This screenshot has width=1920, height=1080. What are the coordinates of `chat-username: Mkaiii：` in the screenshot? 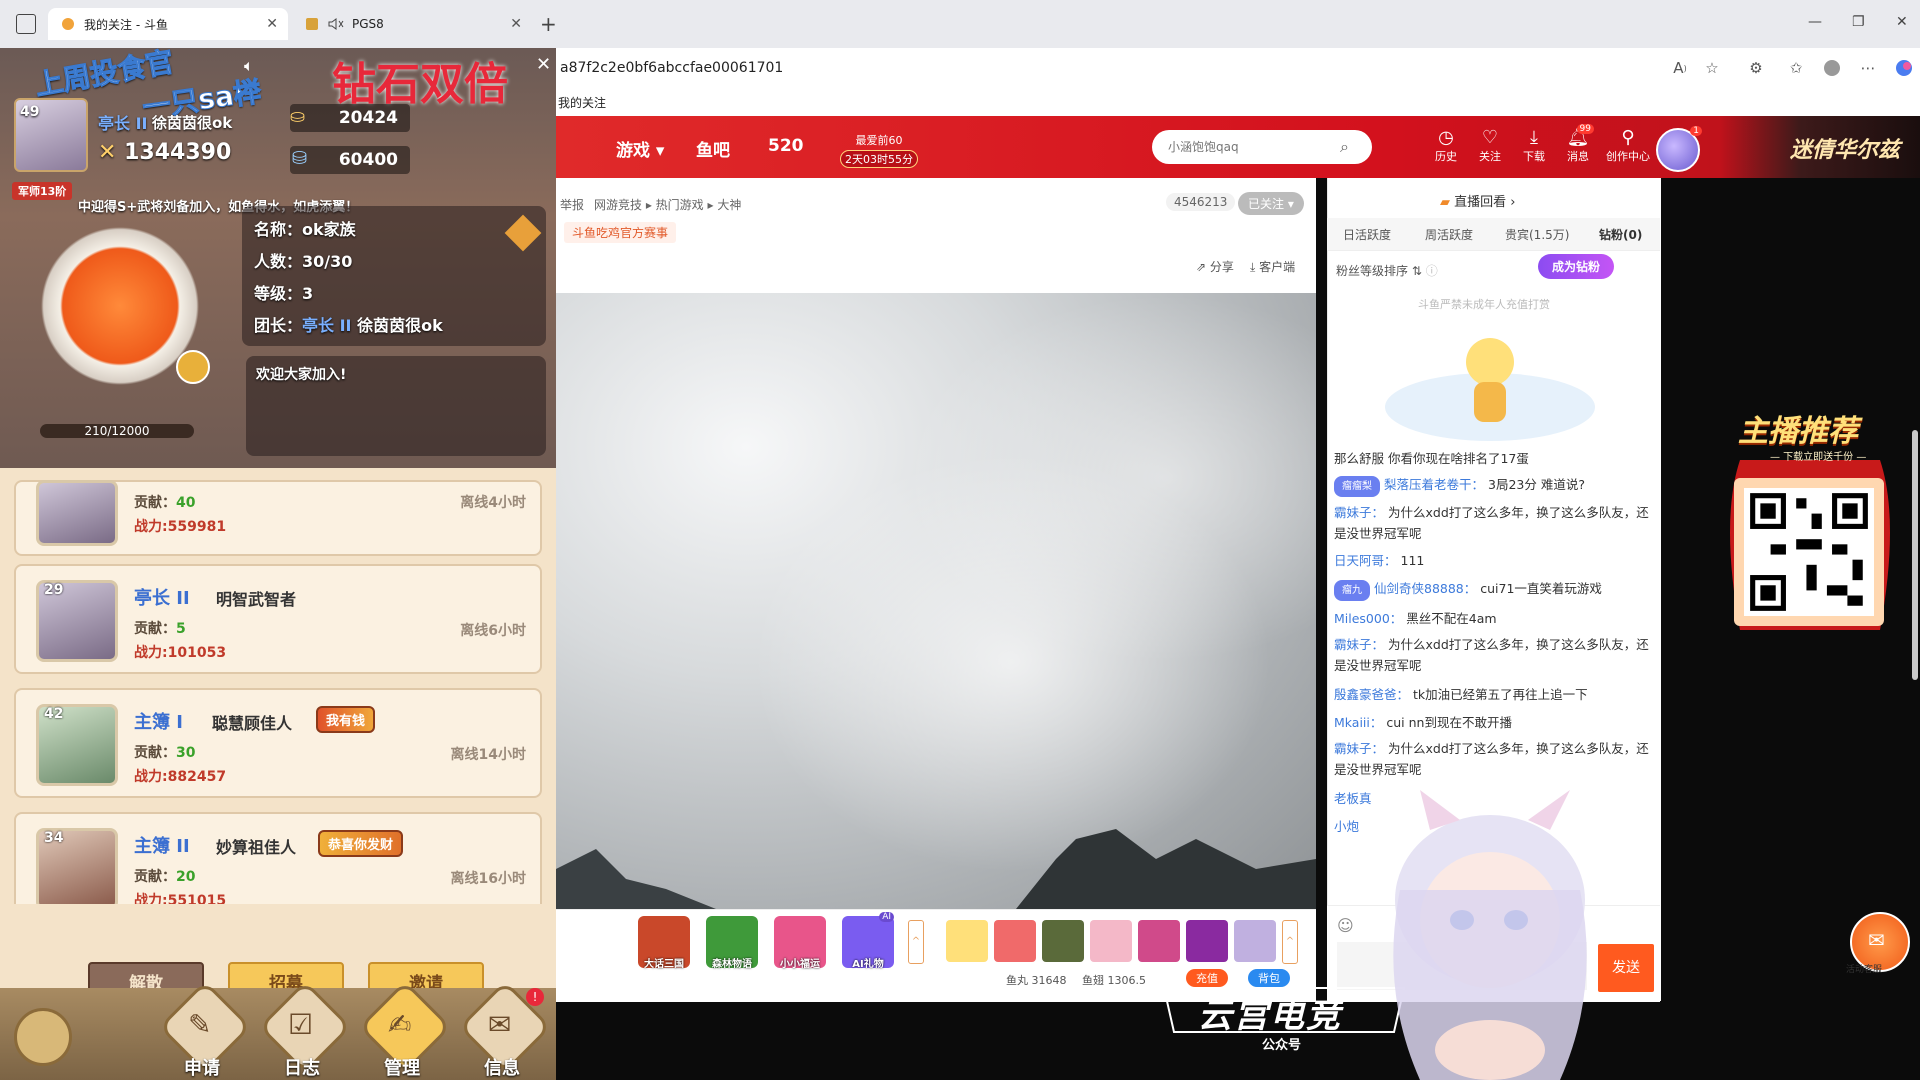 It's located at (1358, 722).